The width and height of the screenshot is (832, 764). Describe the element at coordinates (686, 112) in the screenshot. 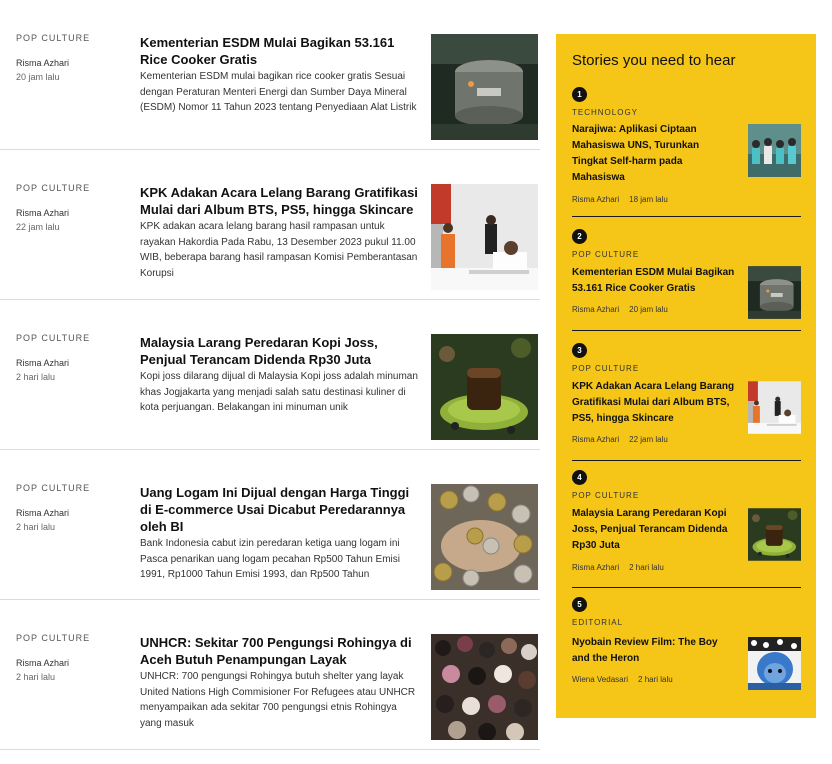

I see `story-category: TECHNOLOGY` at that location.